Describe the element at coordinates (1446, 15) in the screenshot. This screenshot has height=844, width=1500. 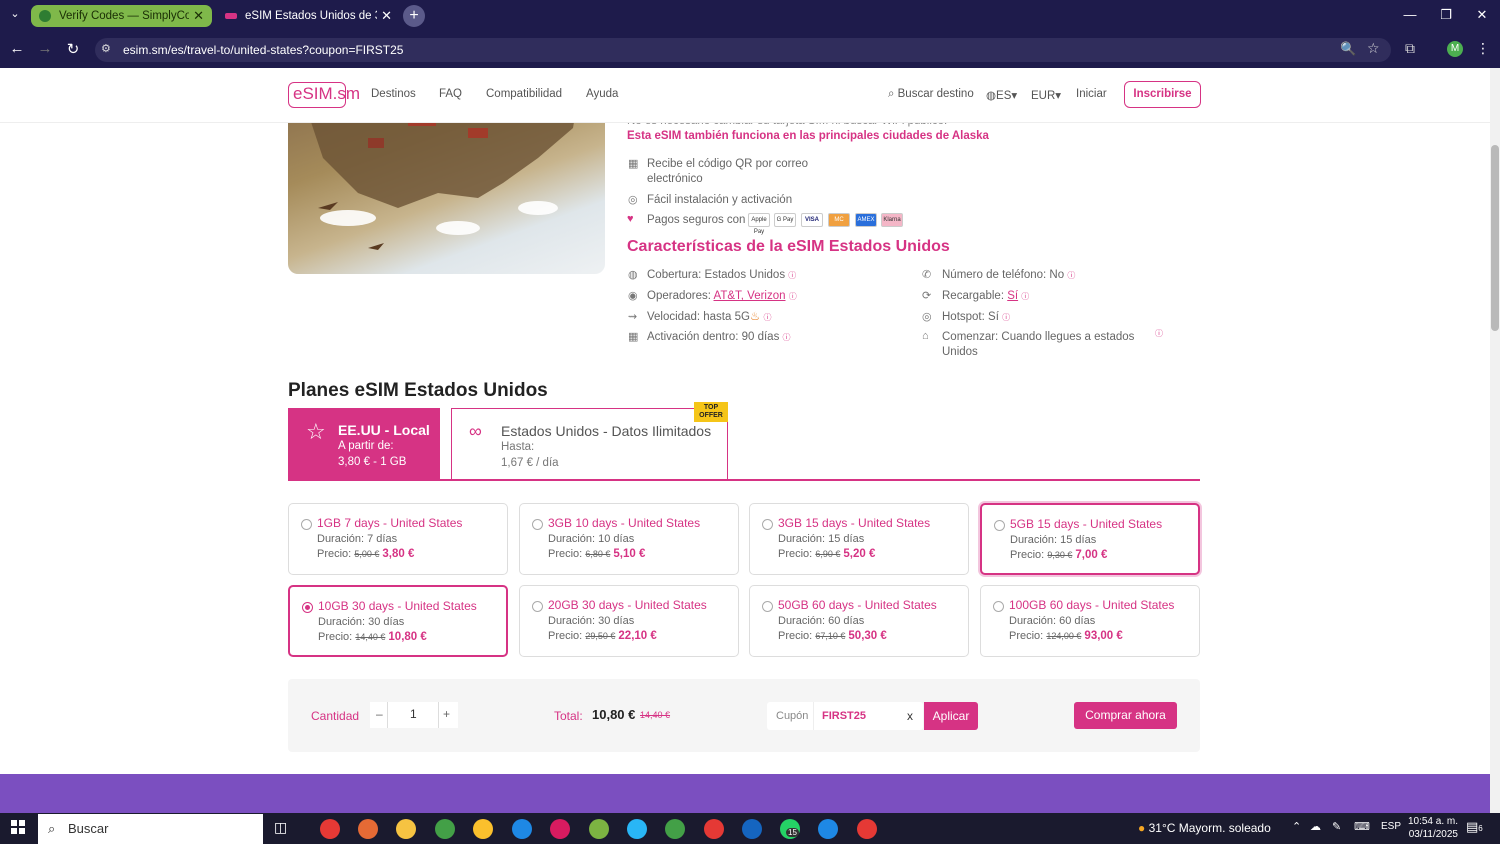
I see `restore-icon: ❐` at that location.